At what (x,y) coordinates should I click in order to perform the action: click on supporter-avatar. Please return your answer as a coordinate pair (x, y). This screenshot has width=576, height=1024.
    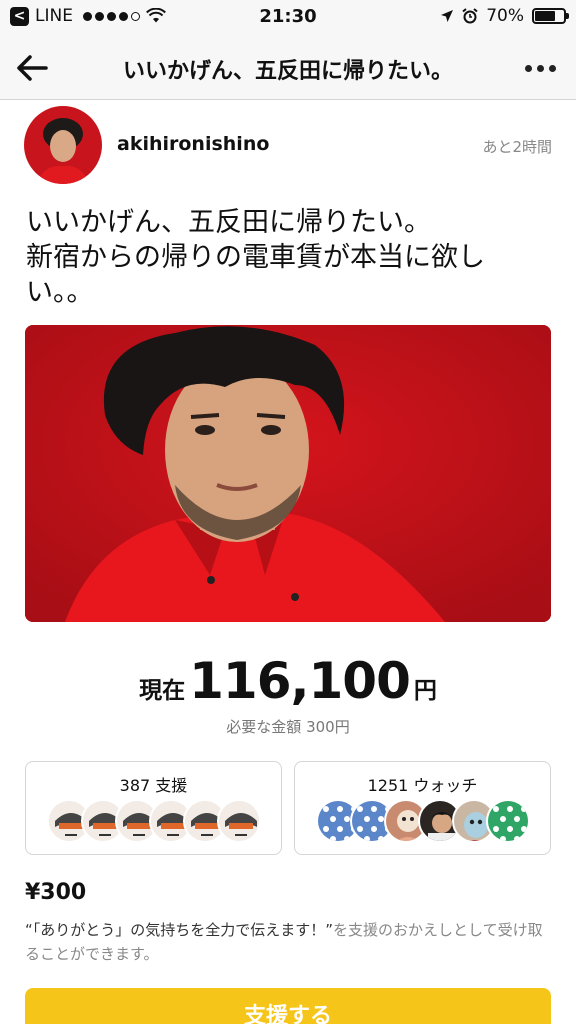
    Looking at the image, I should click on (238, 821).